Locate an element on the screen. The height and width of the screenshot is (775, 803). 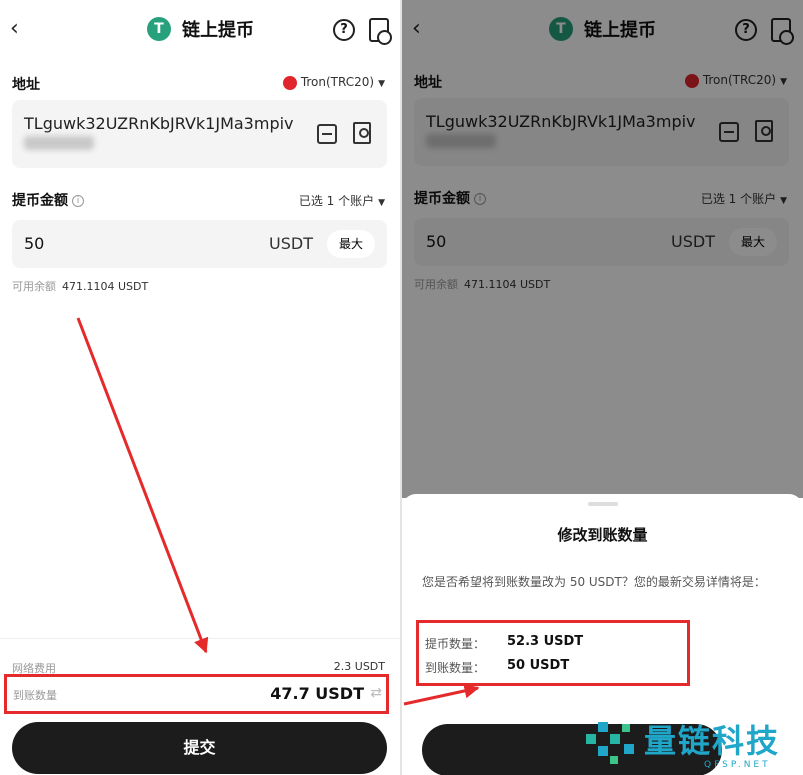
transaction-details: 提币数量： 52.3 USDT 到账数量： 50 USDT is located at coordinates (553, 653).